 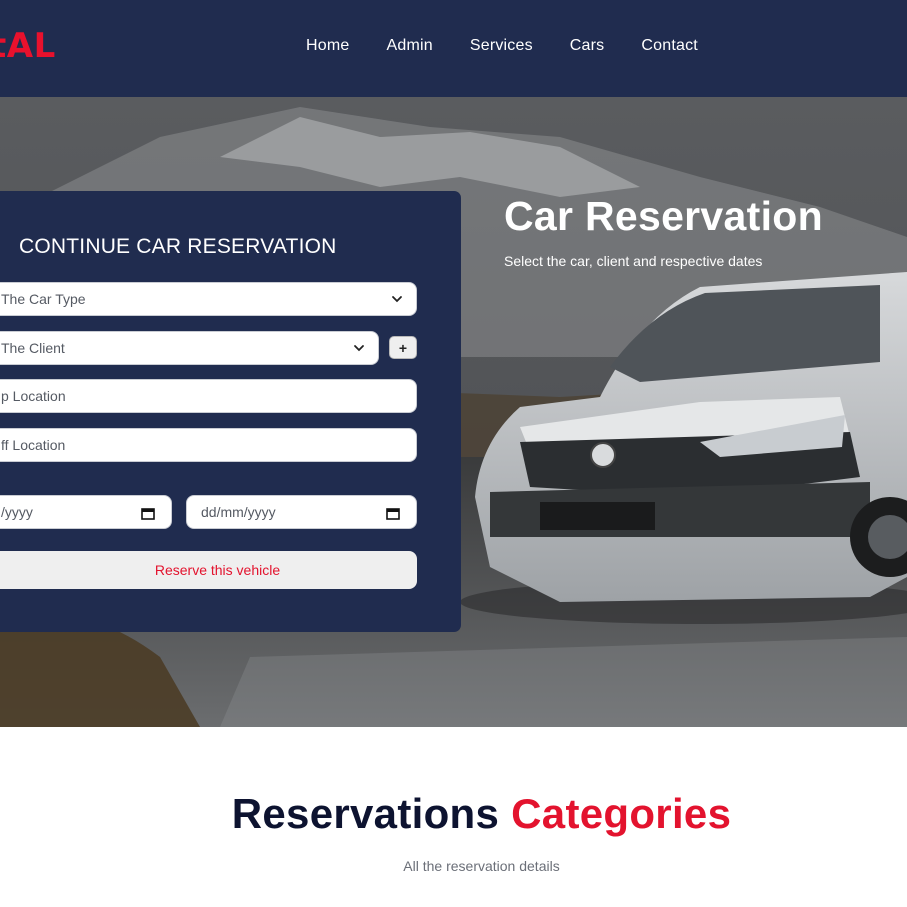 I want to click on client-select: The Client, so click(x=189, y=348).